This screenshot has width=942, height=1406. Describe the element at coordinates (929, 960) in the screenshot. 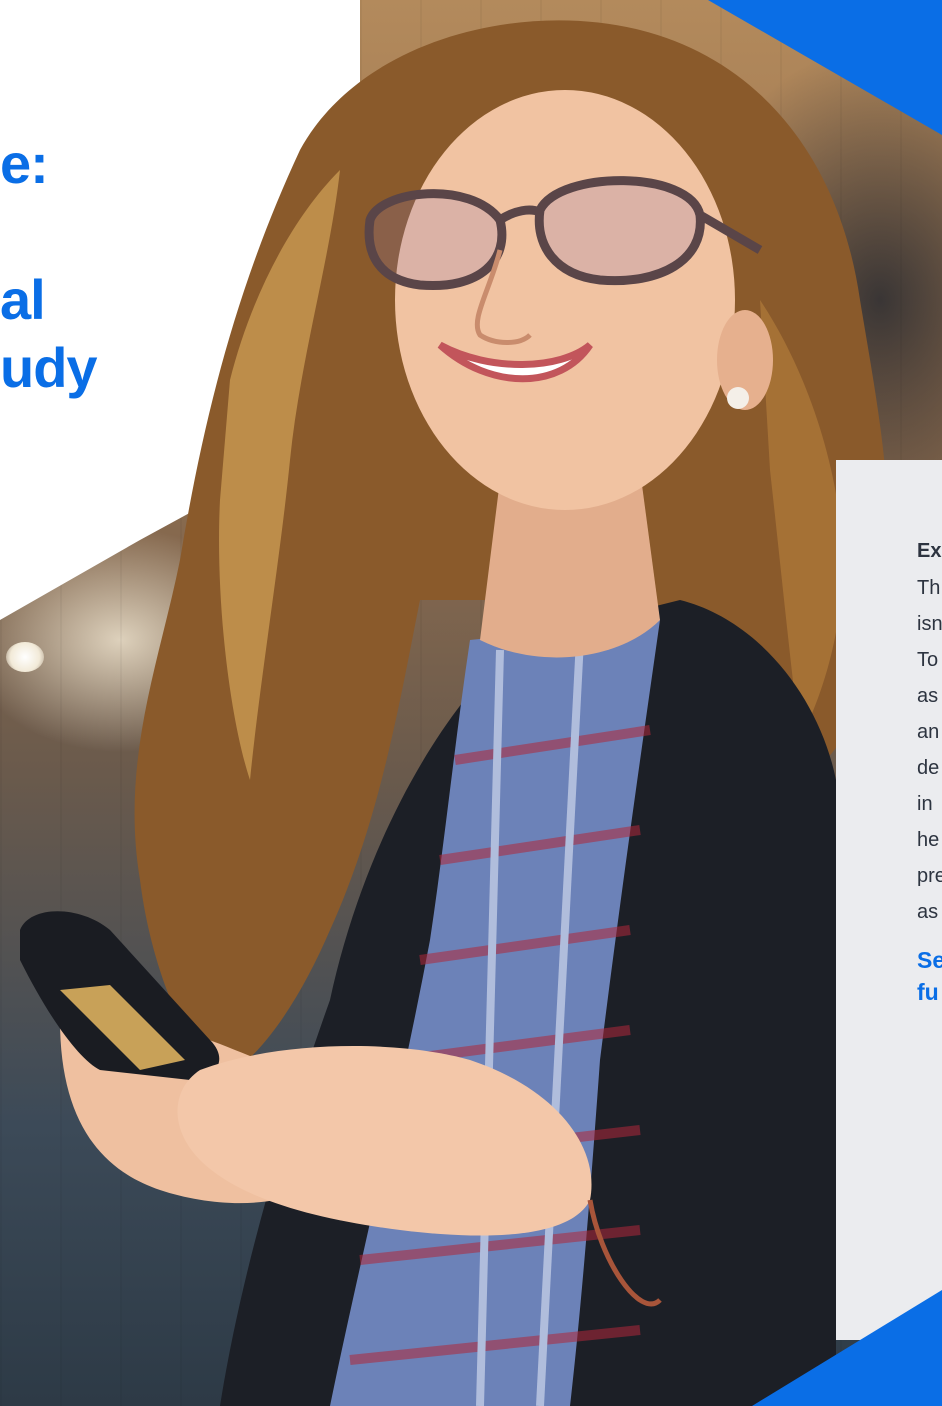

I see `read-more-link: Se` at that location.